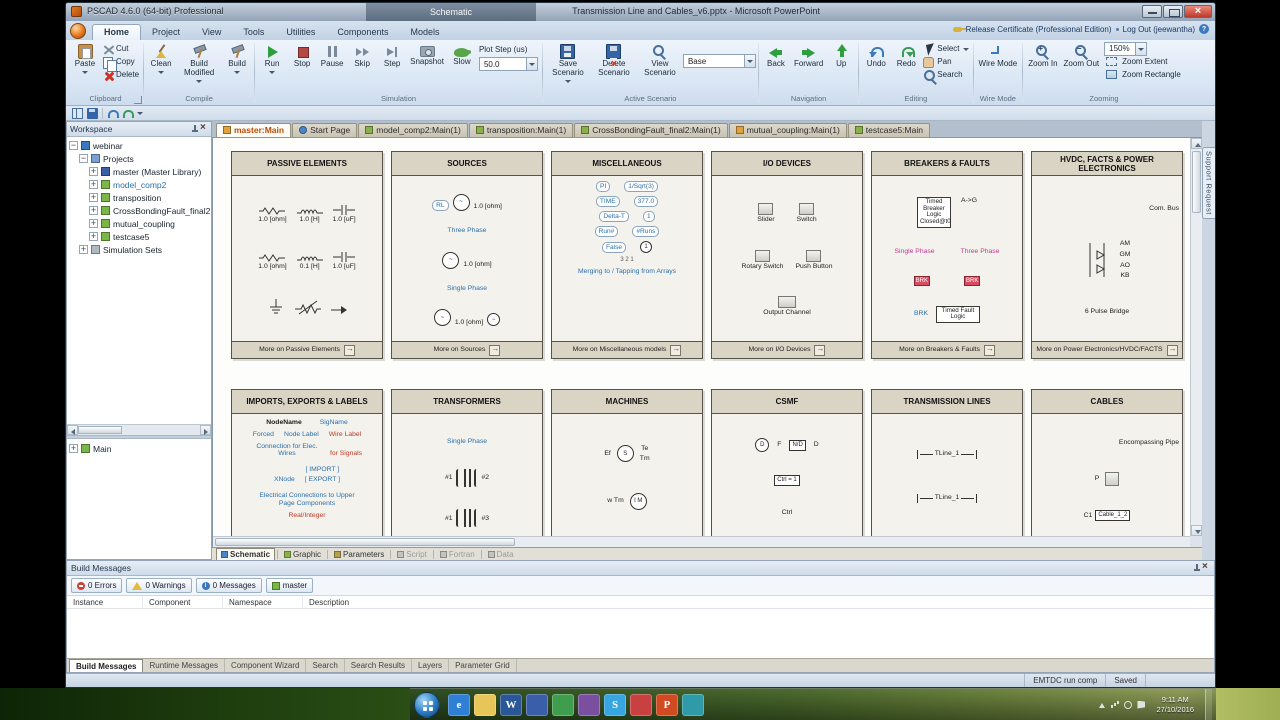 The image size is (1280, 720). Describe the element at coordinates (140, 184) in the screenshot. I see `tree-item-model-comp2: model_comp2` at that location.